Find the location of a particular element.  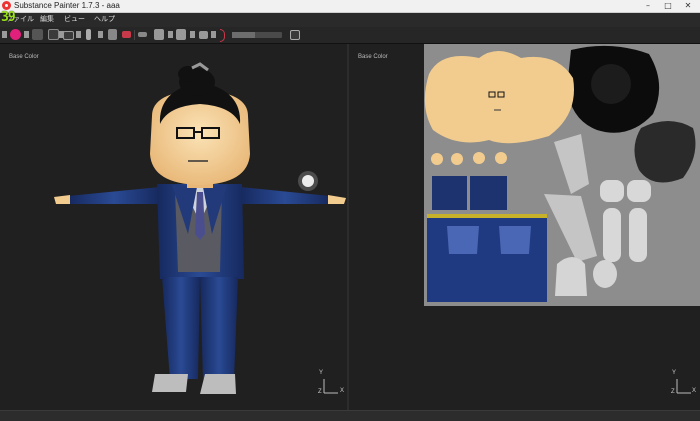

title-bar: Substance Painter 1.7.3 - aaa – □ ✕ is located at coordinates (350, 6).